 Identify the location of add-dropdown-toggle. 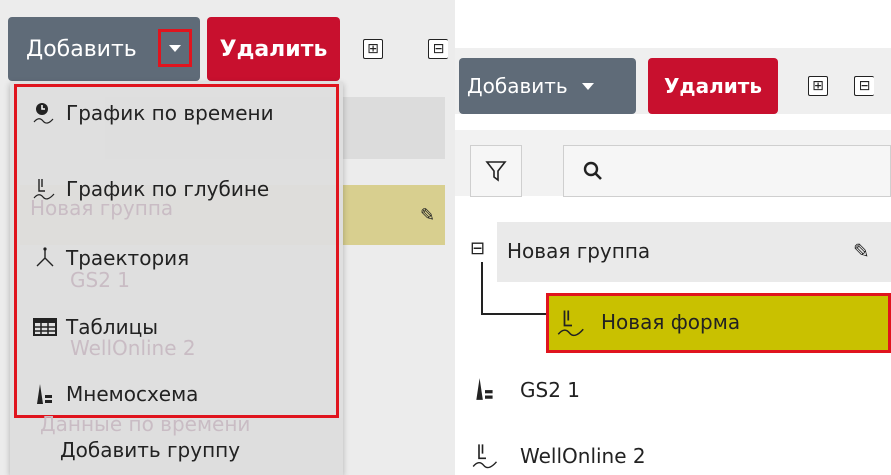
(175, 48).